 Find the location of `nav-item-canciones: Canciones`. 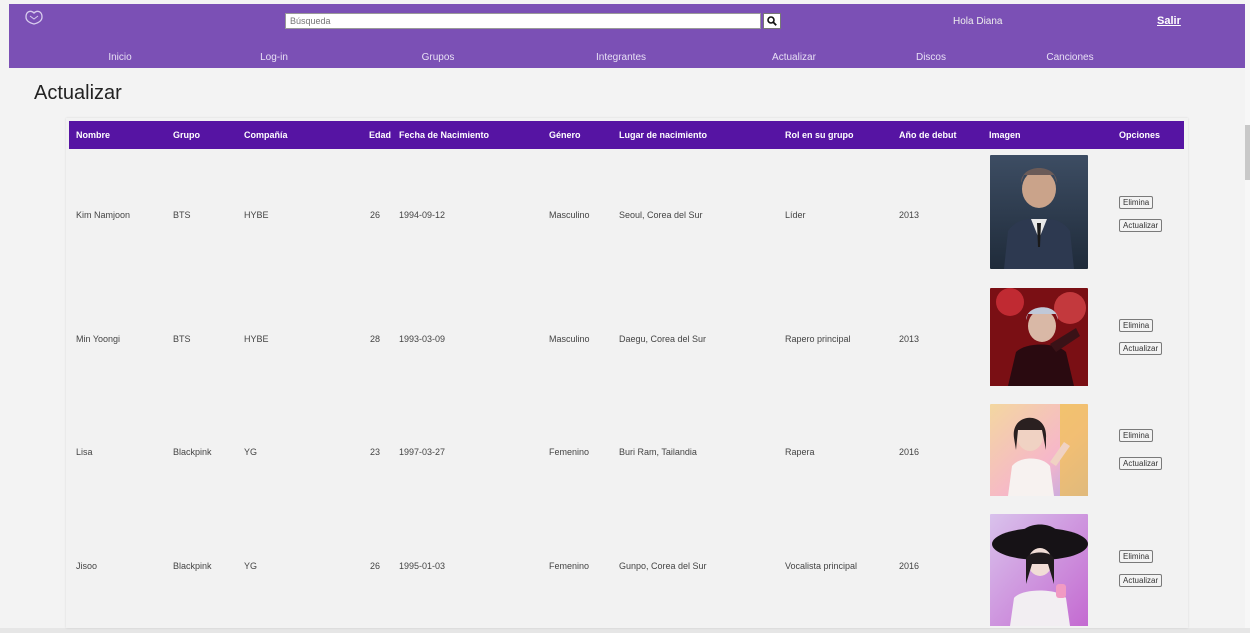

nav-item-canciones: Canciones is located at coordinates (1069, 57).